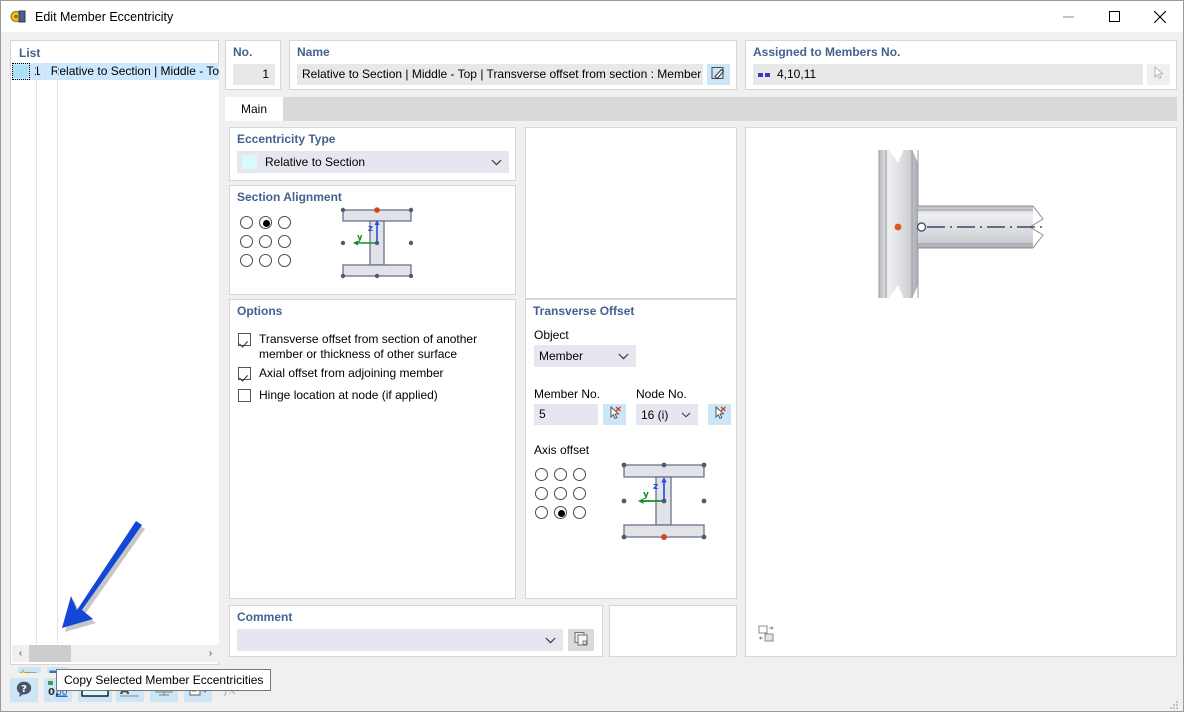  I want to click on maximize-button, so click(1114, 16).